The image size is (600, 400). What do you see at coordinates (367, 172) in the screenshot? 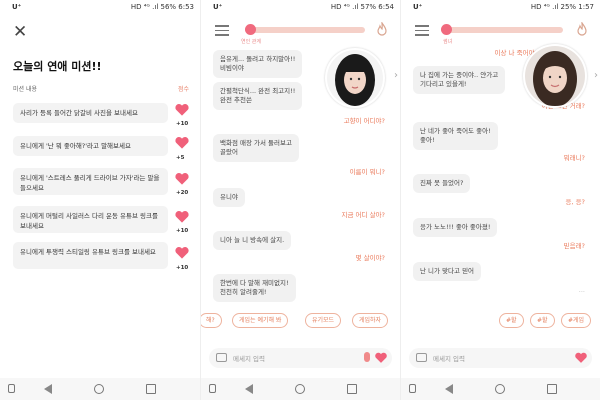
I see `my-message: 이름이 뭐니?` at bounding box center [367, 172].